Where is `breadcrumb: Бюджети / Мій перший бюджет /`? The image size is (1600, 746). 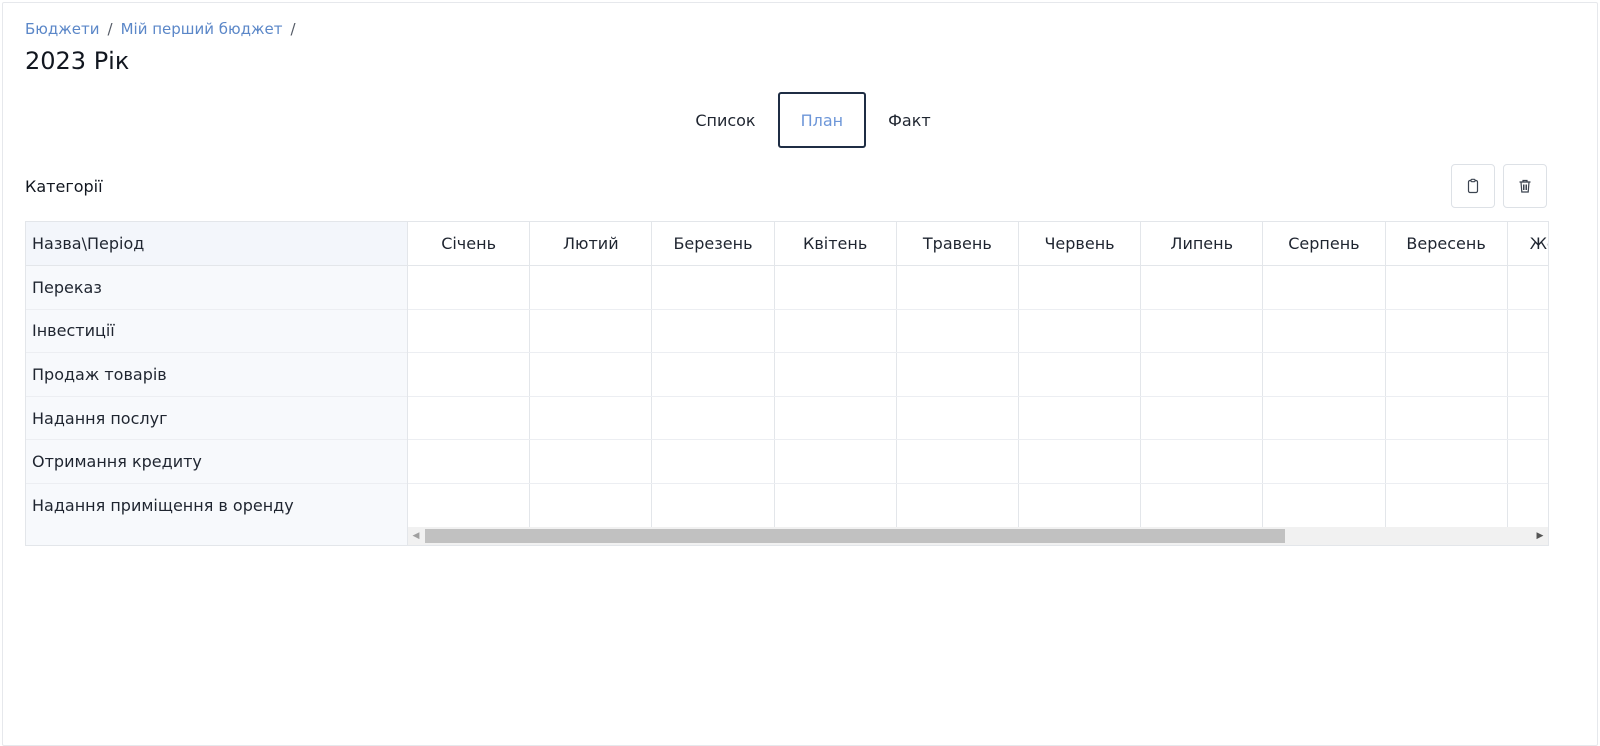
breadcrumb: Бюджети / Мій перший бюджет / is located at coordinates (160, 29).